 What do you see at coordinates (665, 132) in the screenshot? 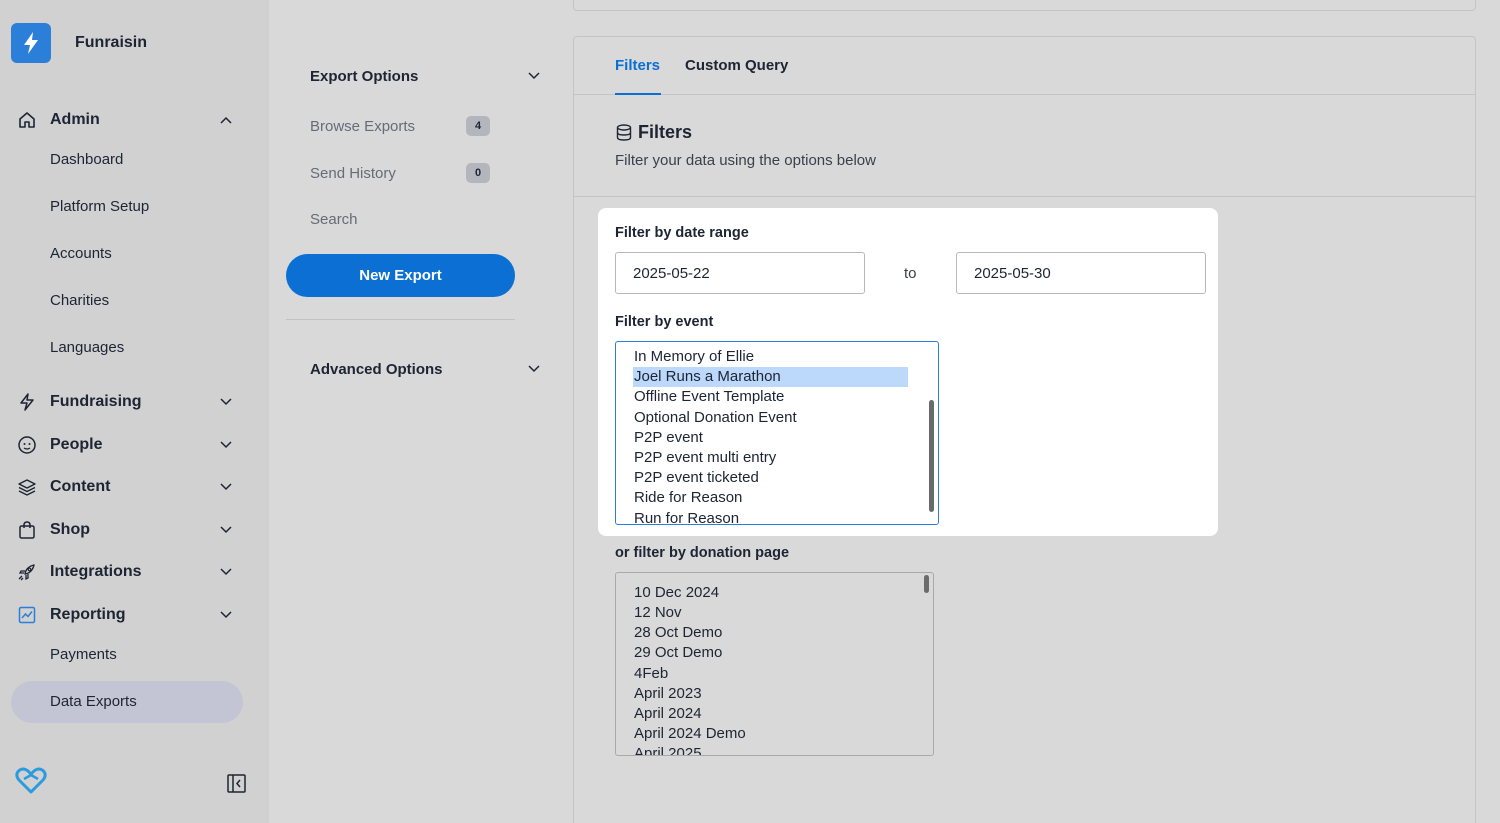
I see `filters-title-text: Filters` at bounding box center [665, 132].